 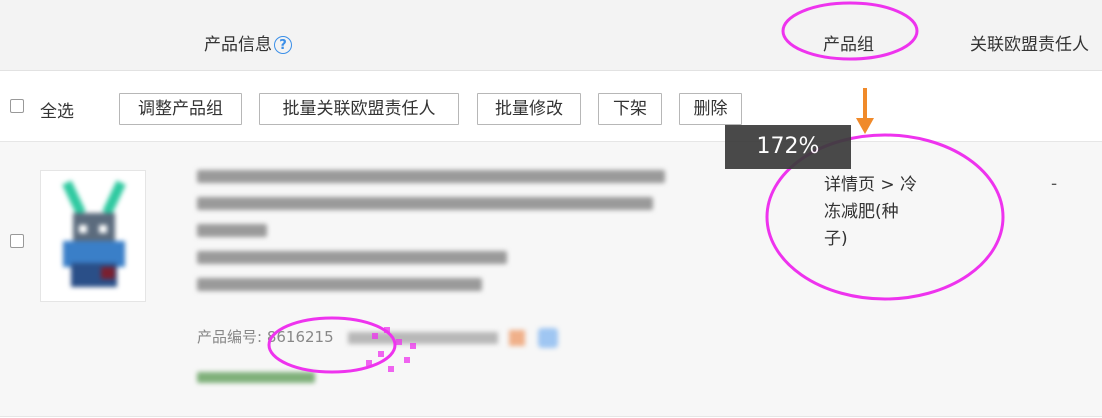 What do you see at coordinates (788, 147) in the screenshot?
I see `zoom-level-indicator: 172%` at bounding box center [788, 147].